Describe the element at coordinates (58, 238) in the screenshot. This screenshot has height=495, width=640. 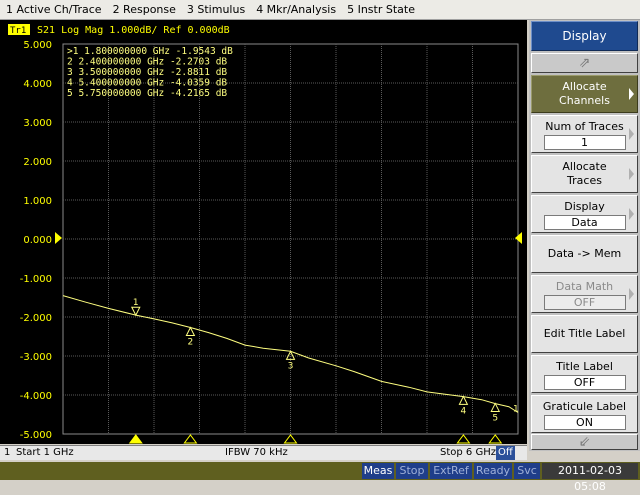
I see `ref-left-arrow-icon` at that location.